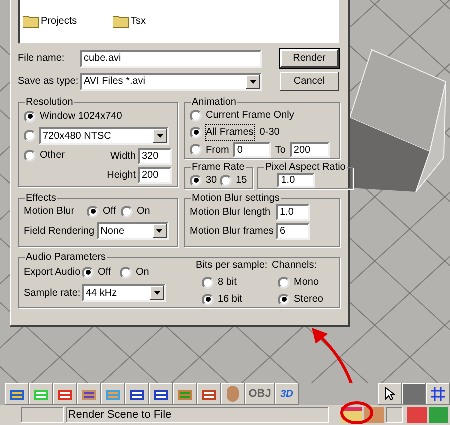 This screenshot has width=450, height=425. Describe the element at coordinates (233, 394) in the screenshot. I see `face-icon` at that location.